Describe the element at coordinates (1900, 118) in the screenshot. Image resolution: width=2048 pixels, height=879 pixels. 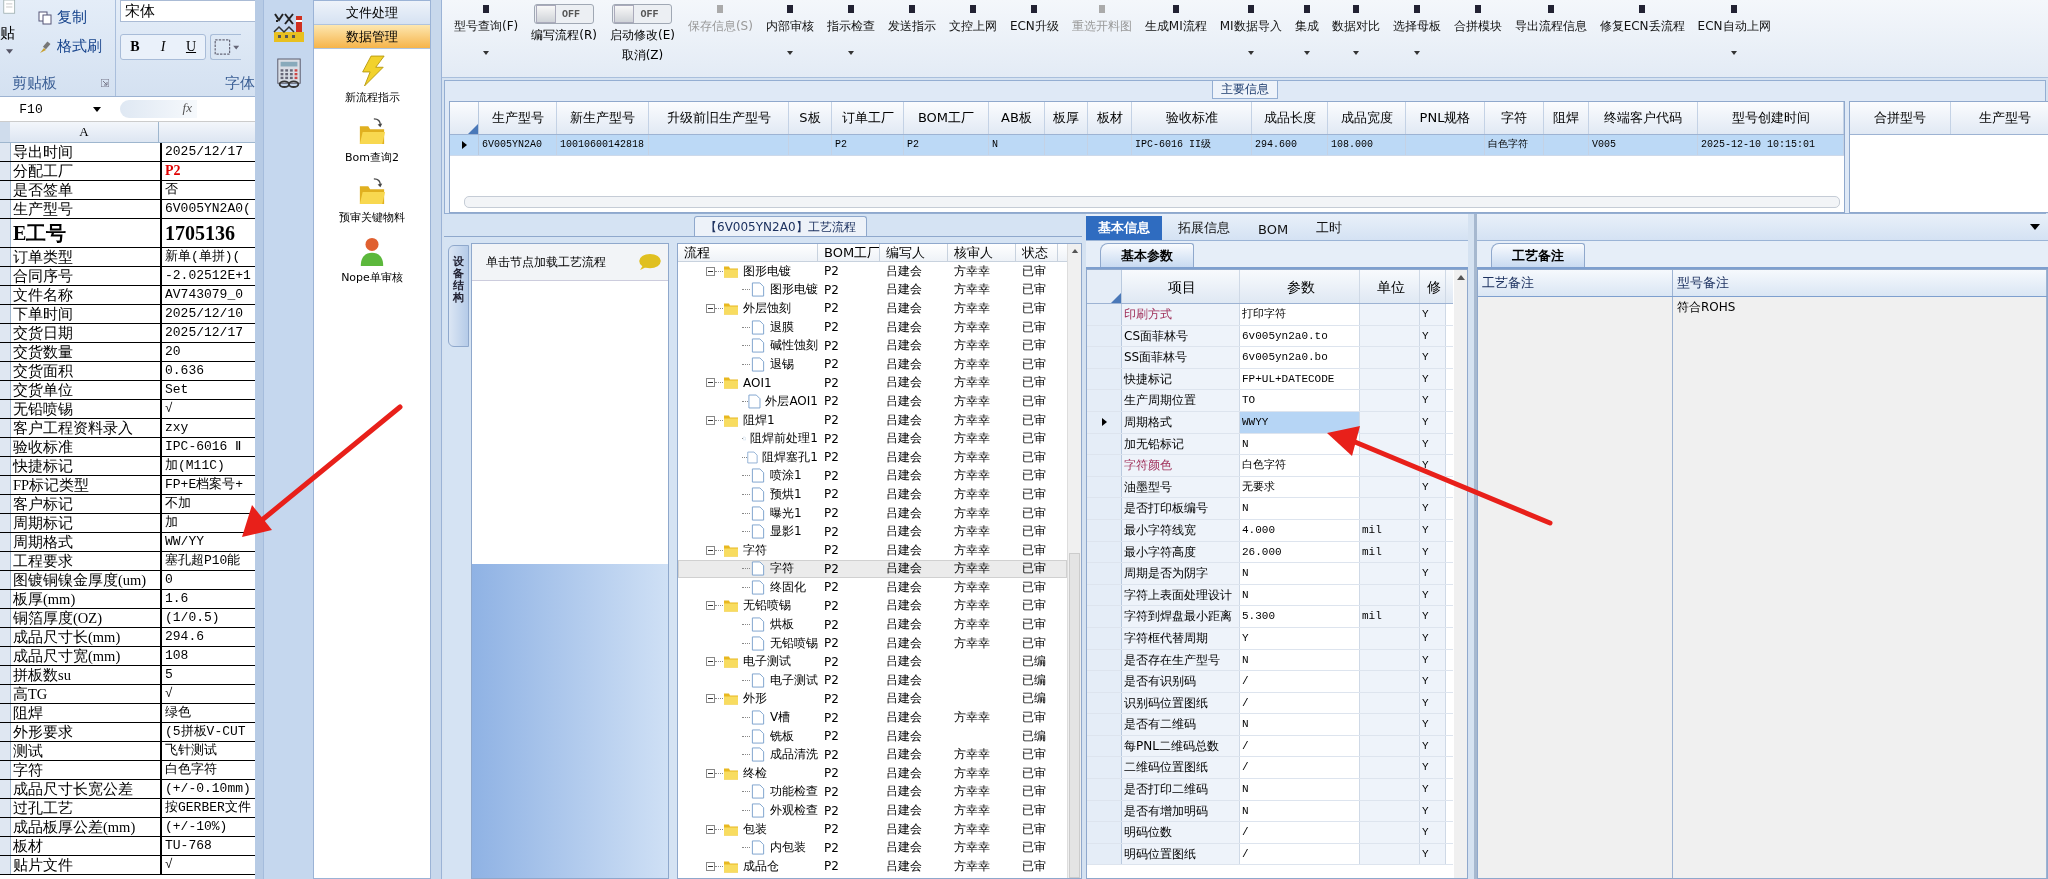
I see `column-header: 合拼型号` at that location.